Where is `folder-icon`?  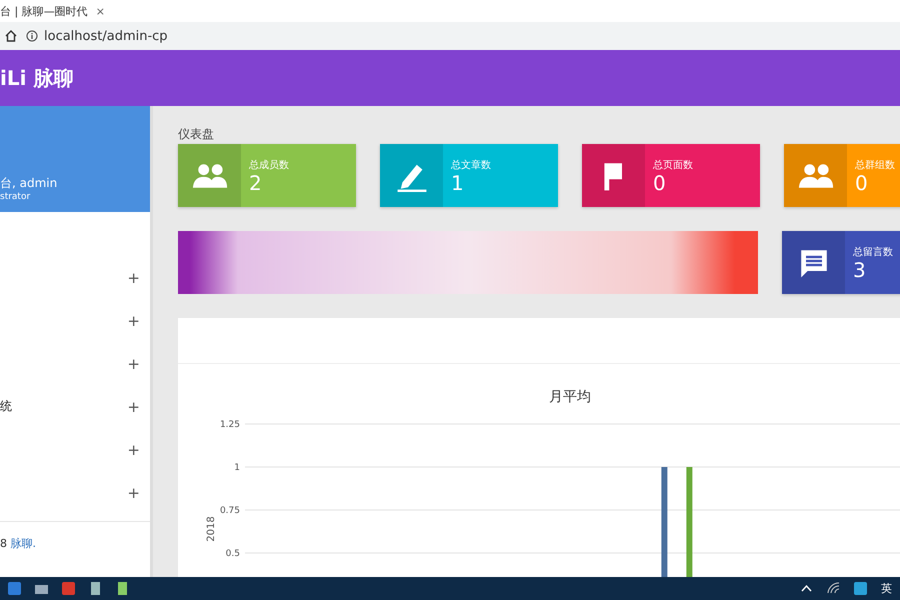 folder-icon is located at coordinates (41, 588).